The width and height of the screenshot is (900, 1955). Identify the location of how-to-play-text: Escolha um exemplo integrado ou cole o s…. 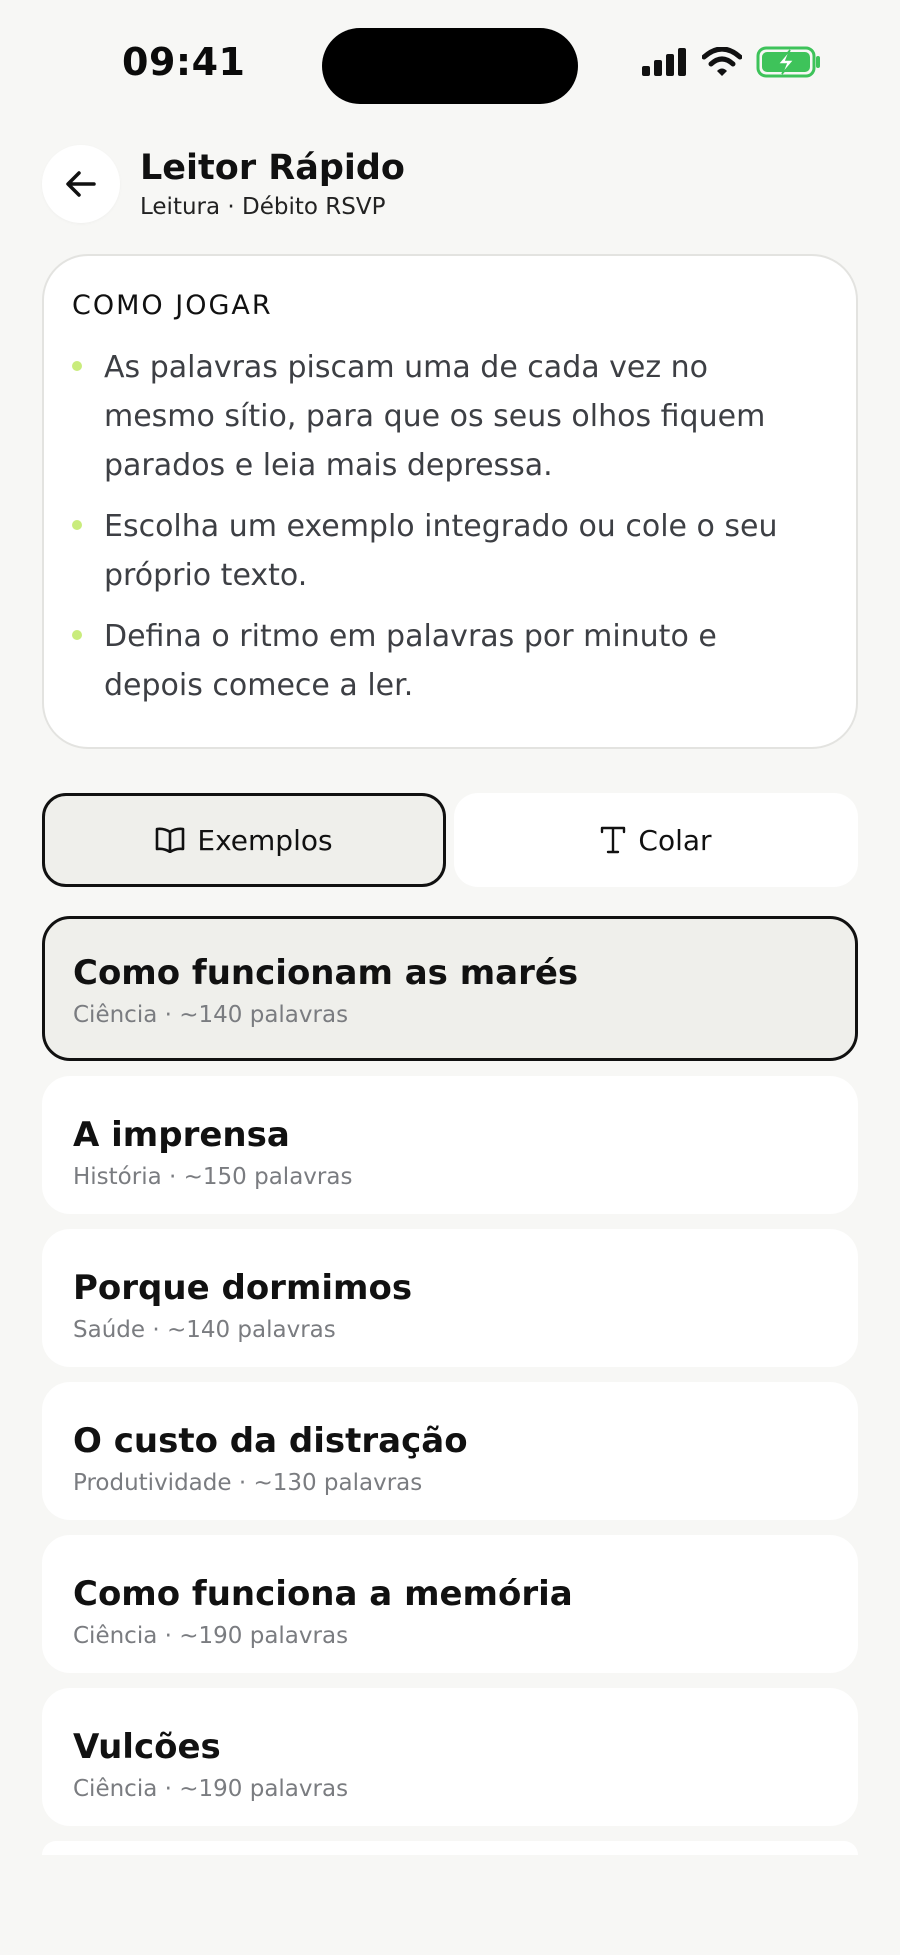
(441, 551).